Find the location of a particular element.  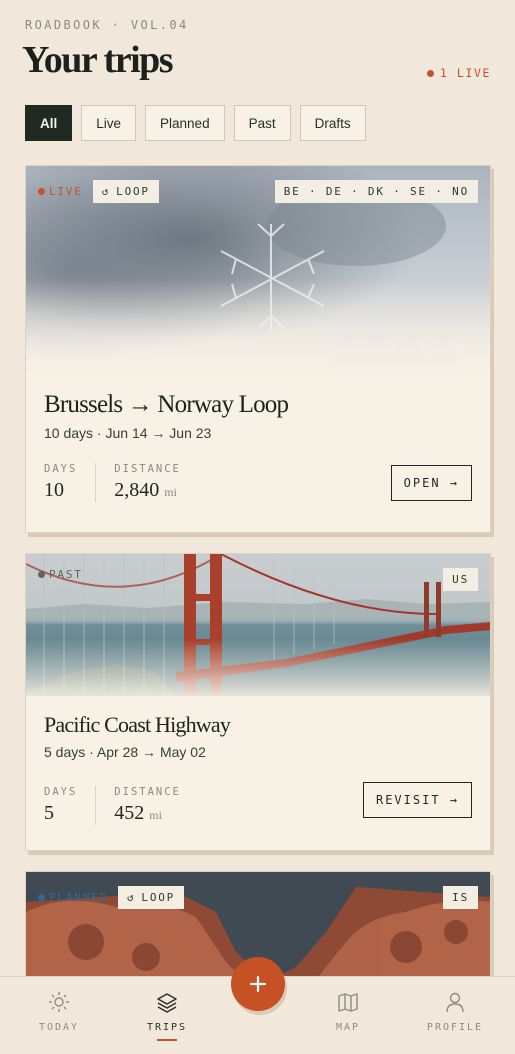

status-label: LIVE is located at coordinates (66, 191).